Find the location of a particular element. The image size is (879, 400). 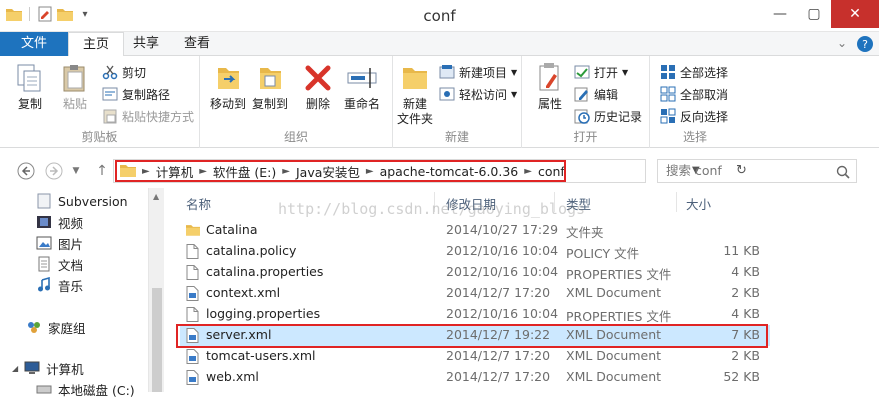

minimize-icon: — is located at coordinates (780, 14).